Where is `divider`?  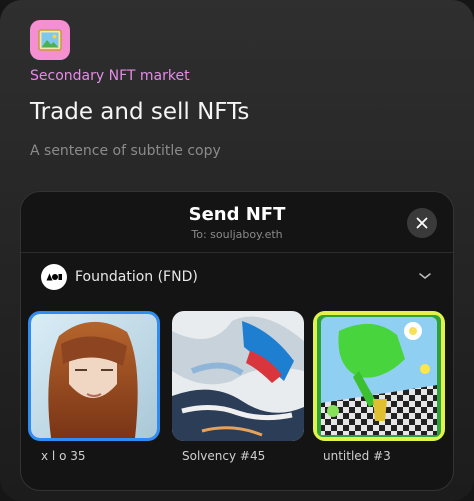
divider is located at coordinates (237, 252).